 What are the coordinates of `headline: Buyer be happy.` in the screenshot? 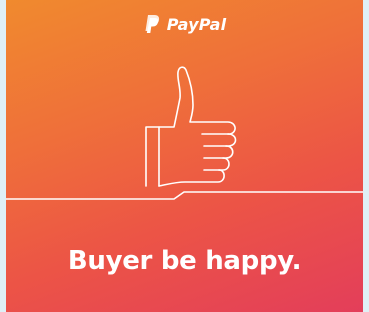 It's located at (184, 261).